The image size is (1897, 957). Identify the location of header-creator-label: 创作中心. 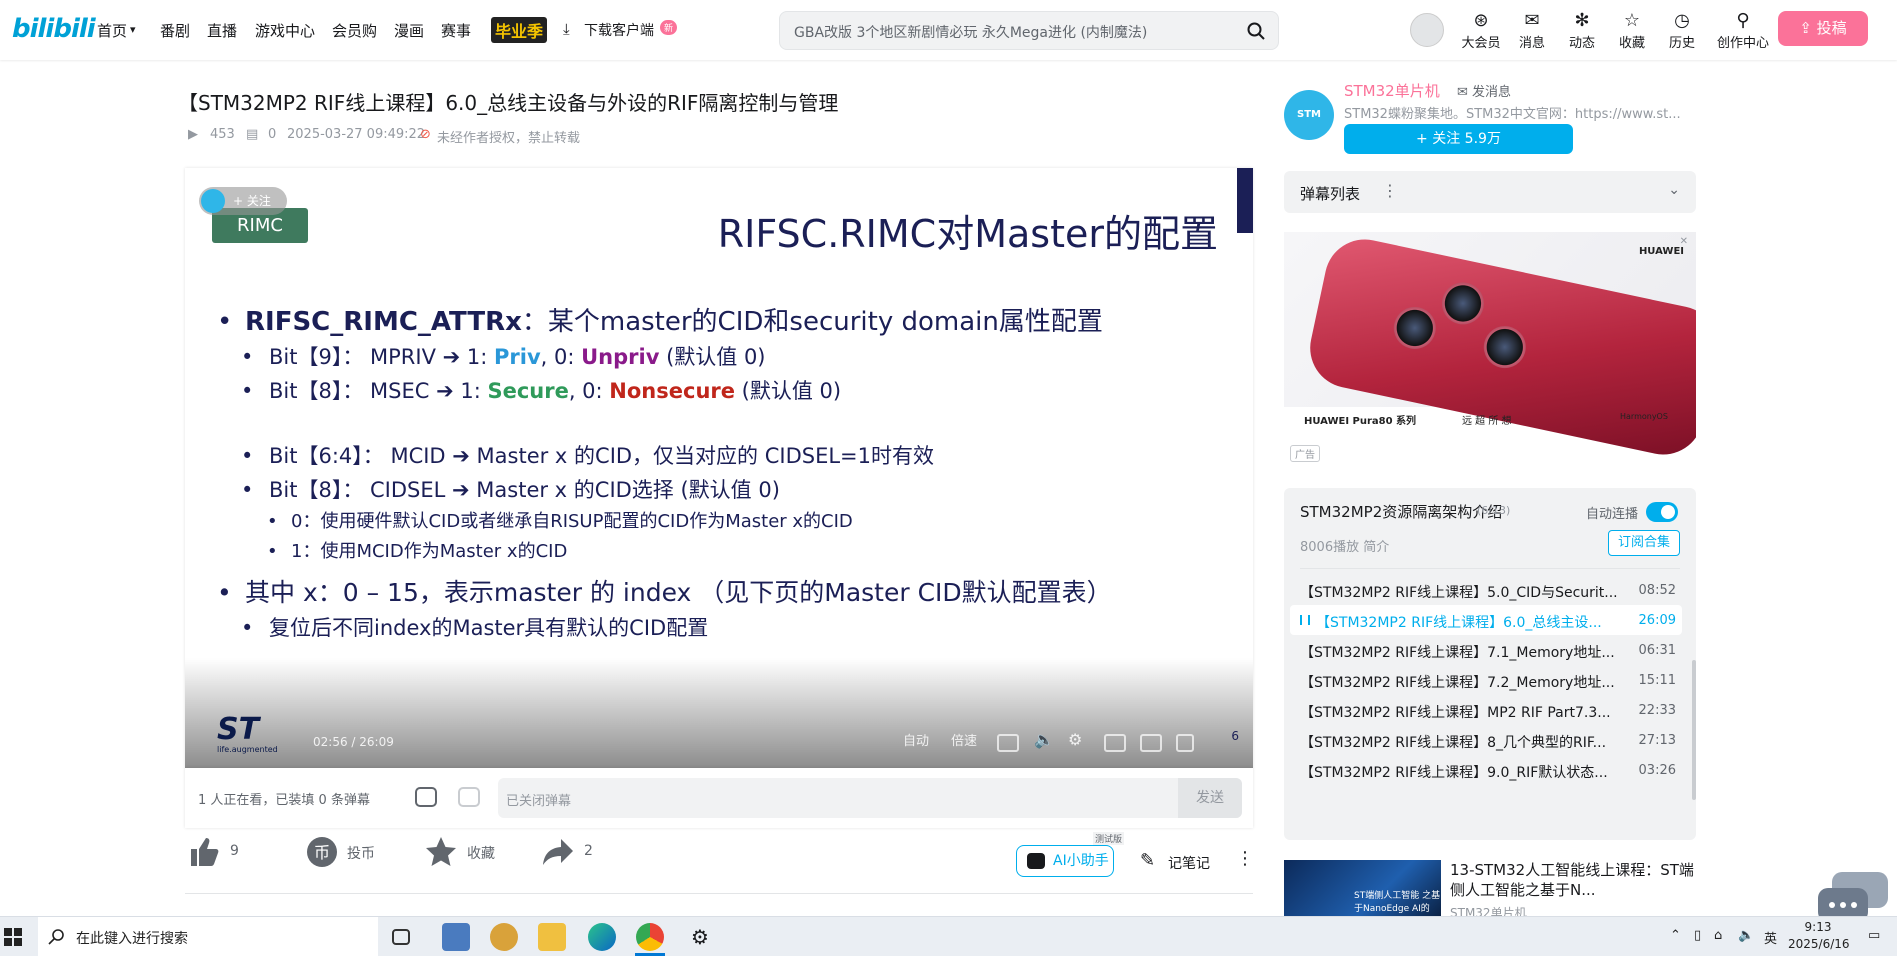
(1742, 43).